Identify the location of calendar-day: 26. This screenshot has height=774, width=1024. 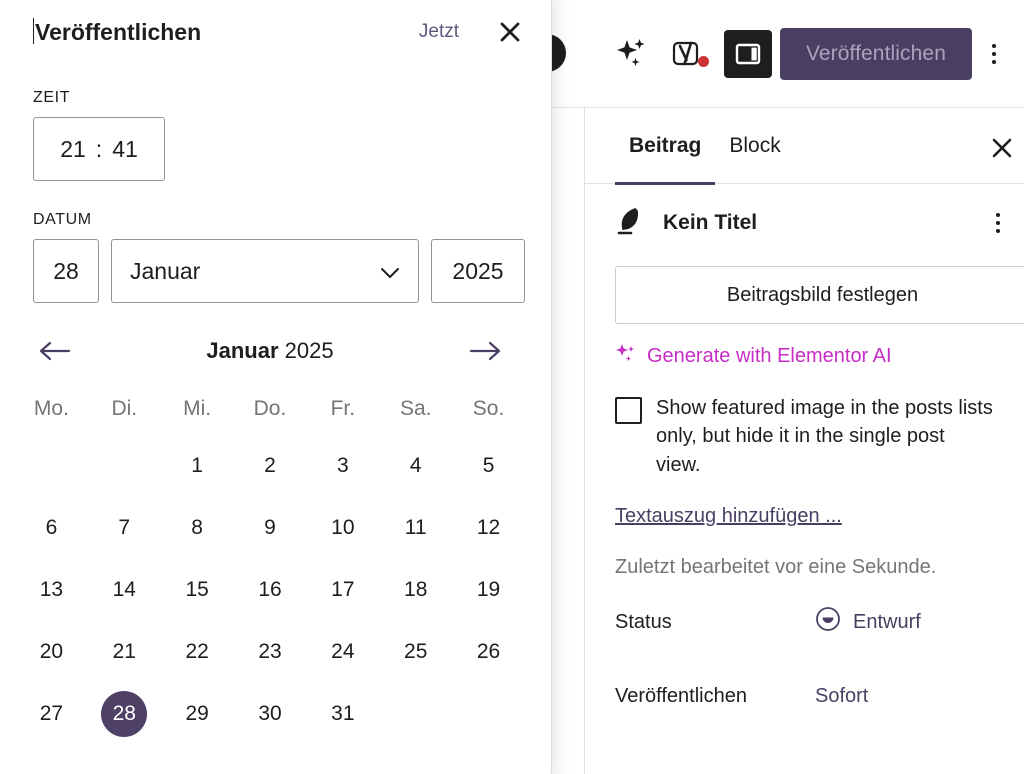
(488, 652).